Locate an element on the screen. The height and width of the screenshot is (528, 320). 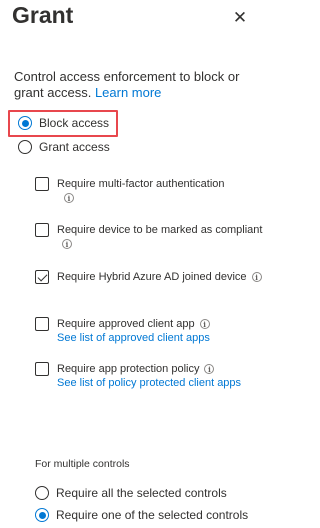
approved-apps-link: See list of approved client apps is located at coordinates (161, 338).